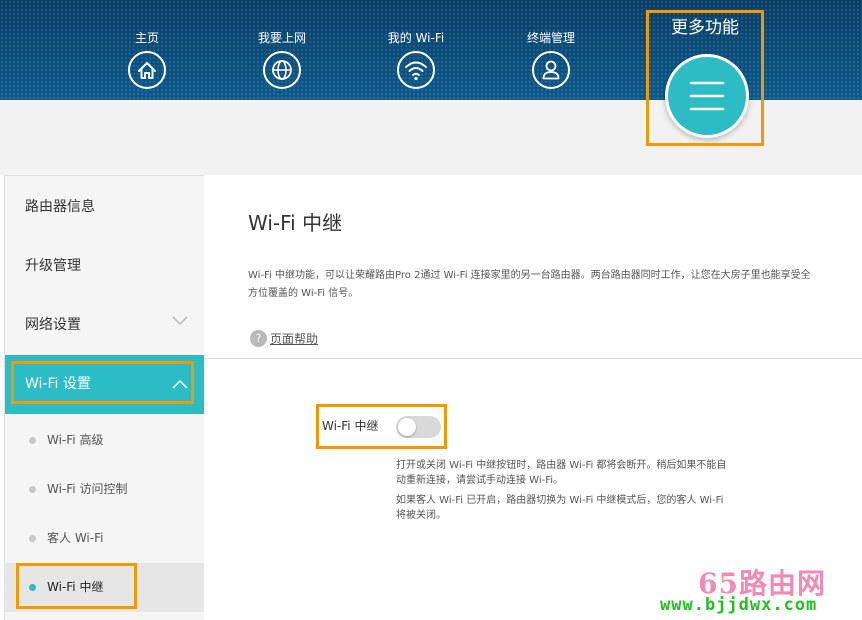 This screenshot has width=862, height=620. Describe the element at coordinates (258, 338) in the screenshot. I see `help-icon: ?` at that location.